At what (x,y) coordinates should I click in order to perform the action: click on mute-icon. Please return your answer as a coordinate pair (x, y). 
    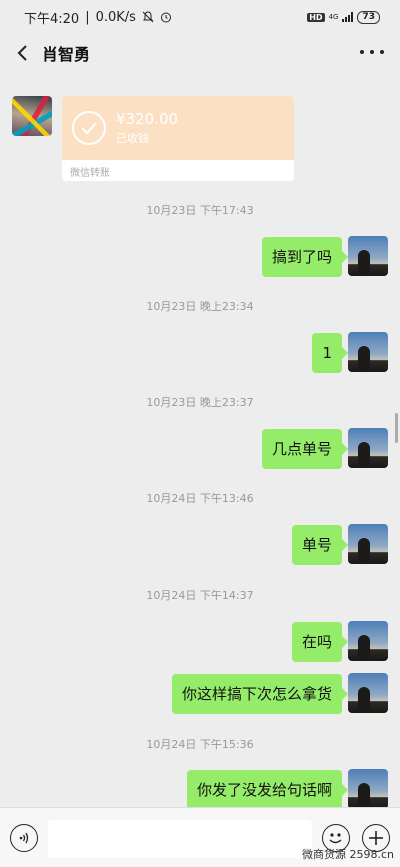
    Looking at the image, I should click on (148, 17).